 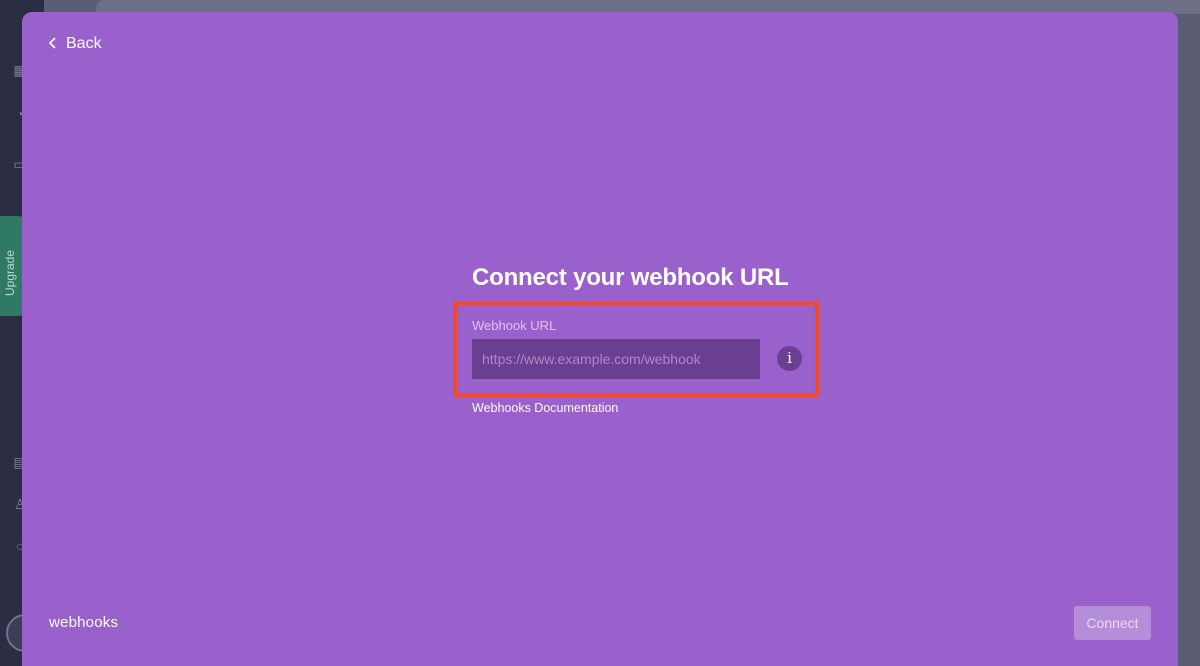 I want to click on page-title: Connect your webhook URL, so click(x=630, y=277).